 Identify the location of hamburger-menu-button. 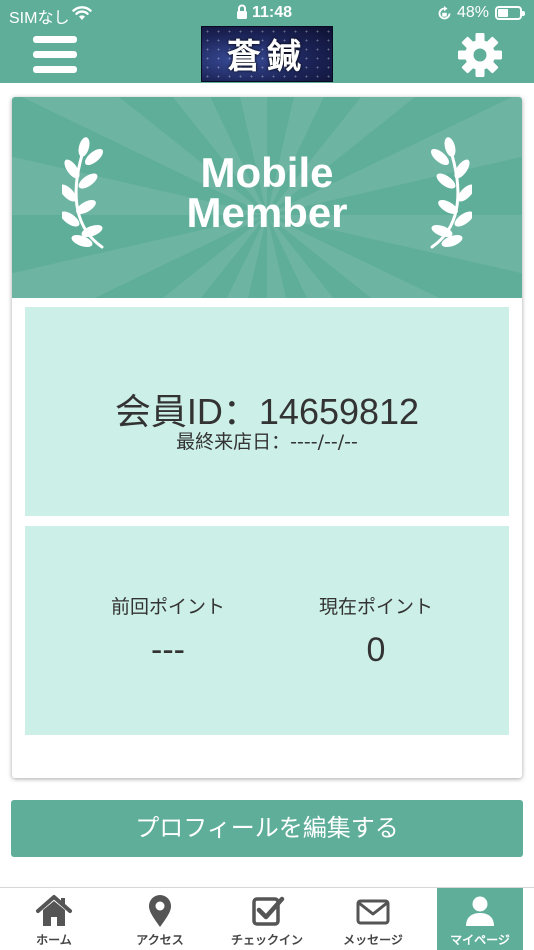
(55, 55).